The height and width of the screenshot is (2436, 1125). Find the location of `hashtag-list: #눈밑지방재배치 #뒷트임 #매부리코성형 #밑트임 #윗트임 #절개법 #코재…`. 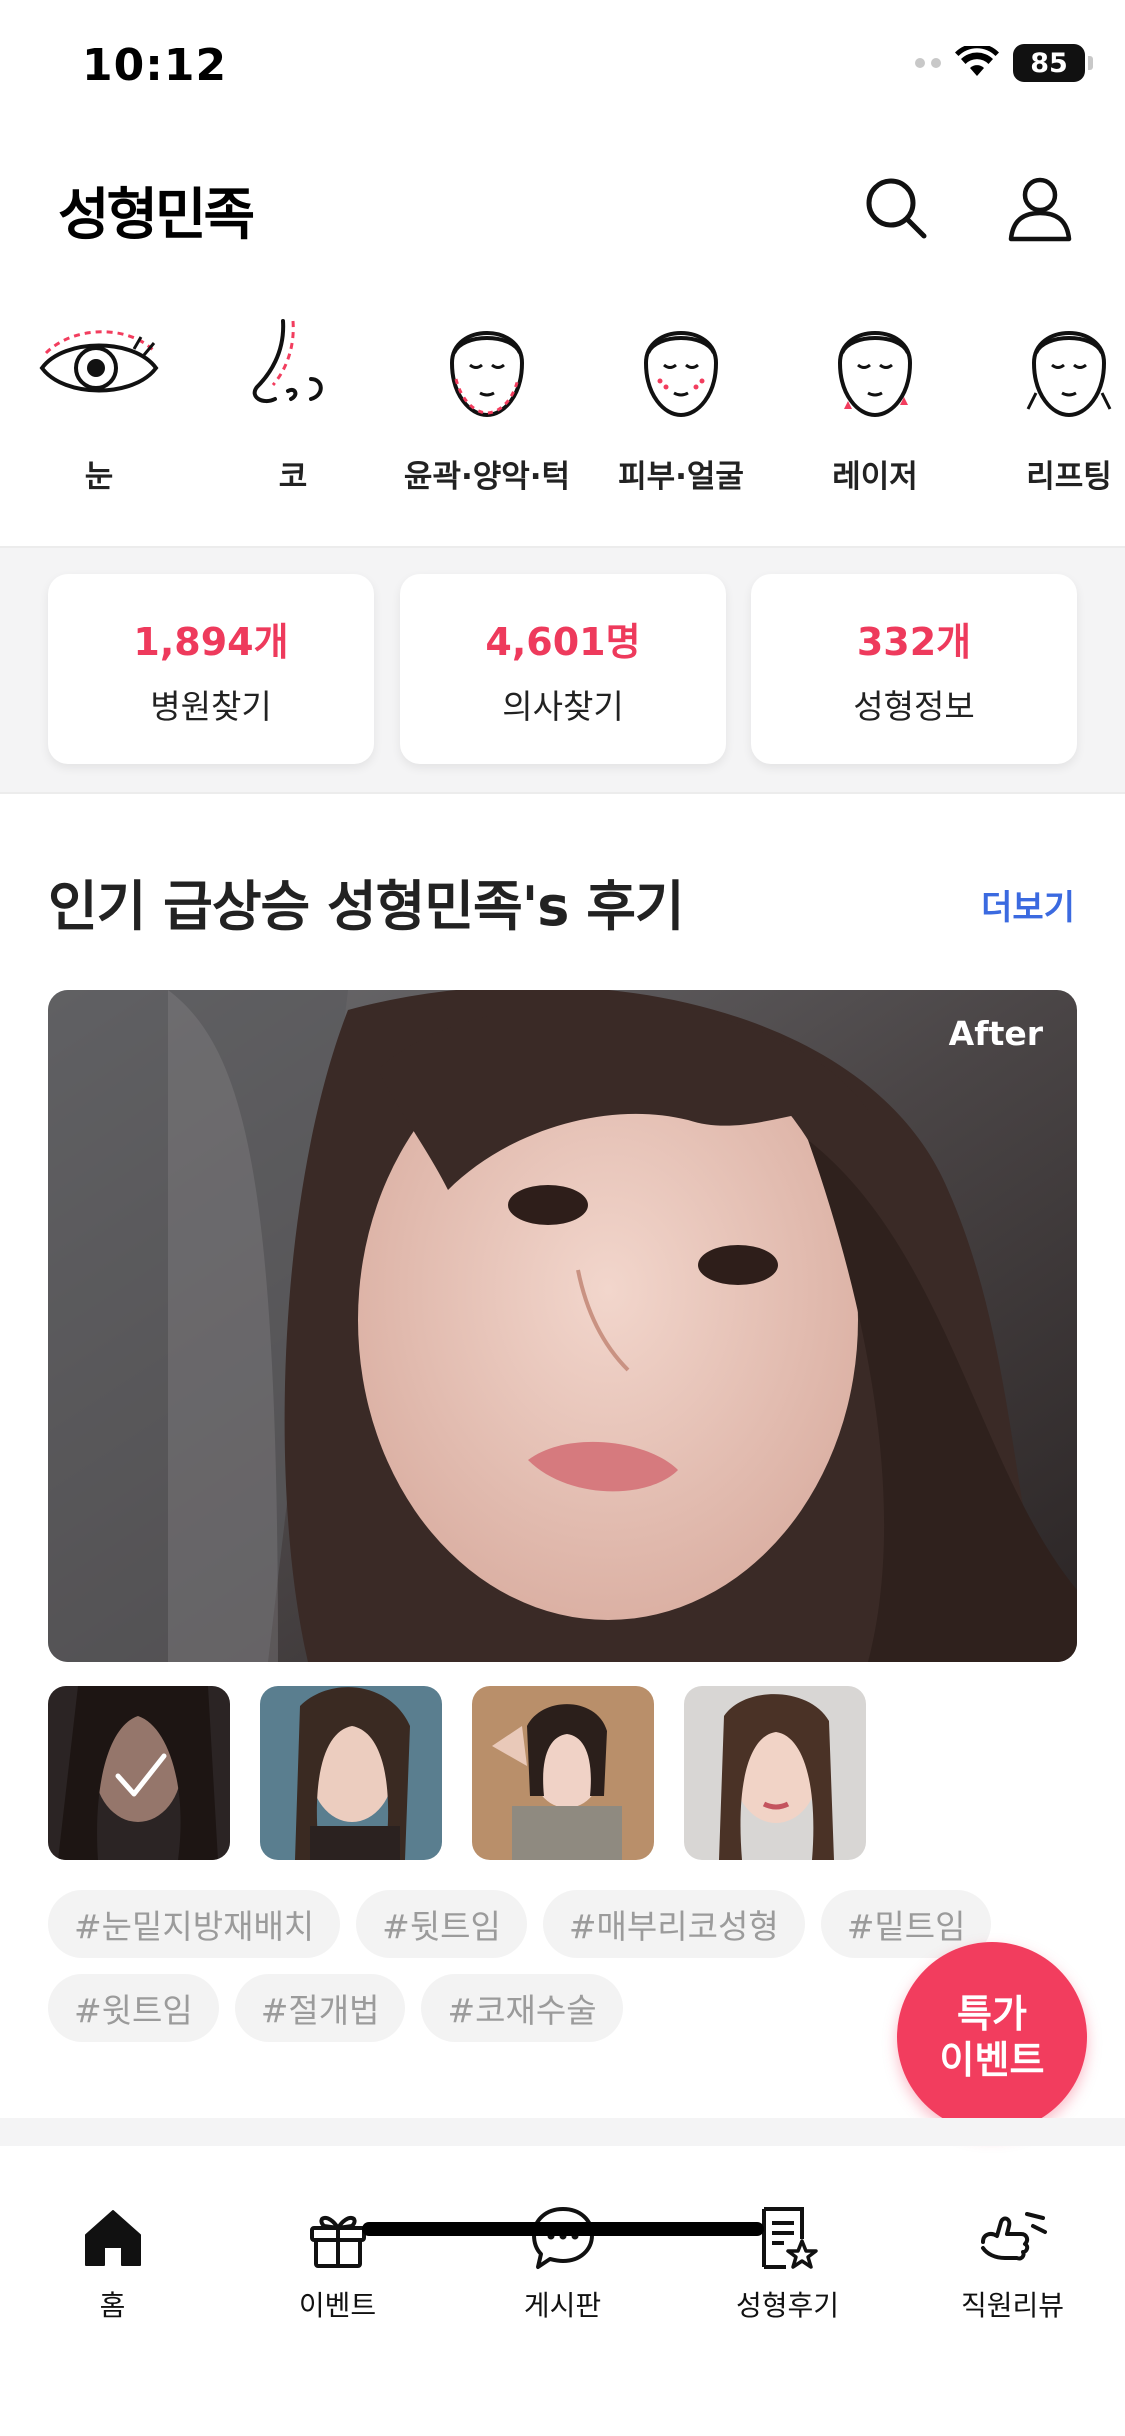

hashtag-list: #눈밑지방재배치 #뒷트임 #매부리코성형 #밑트임 #윗트임 #절개법 #코재… is located at coordinates (538, 1966).